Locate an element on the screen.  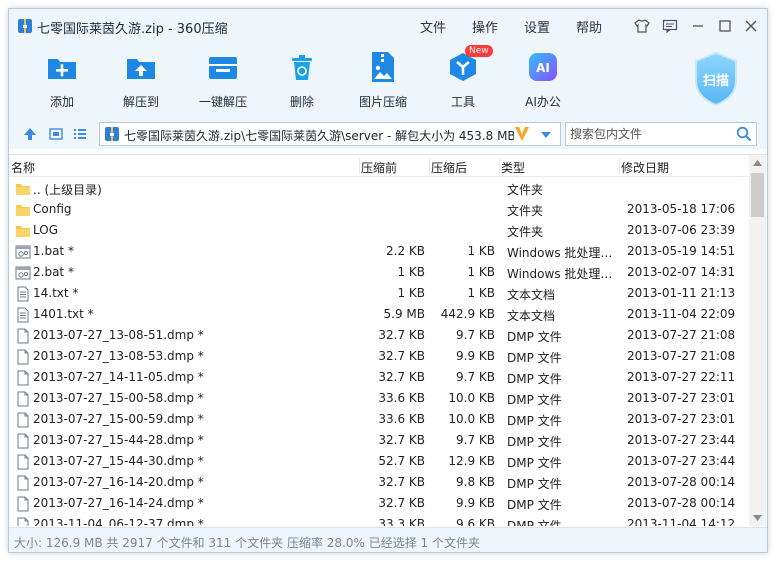
file-compressed-size: 52.7 KB is located at coordinates (401, 461).